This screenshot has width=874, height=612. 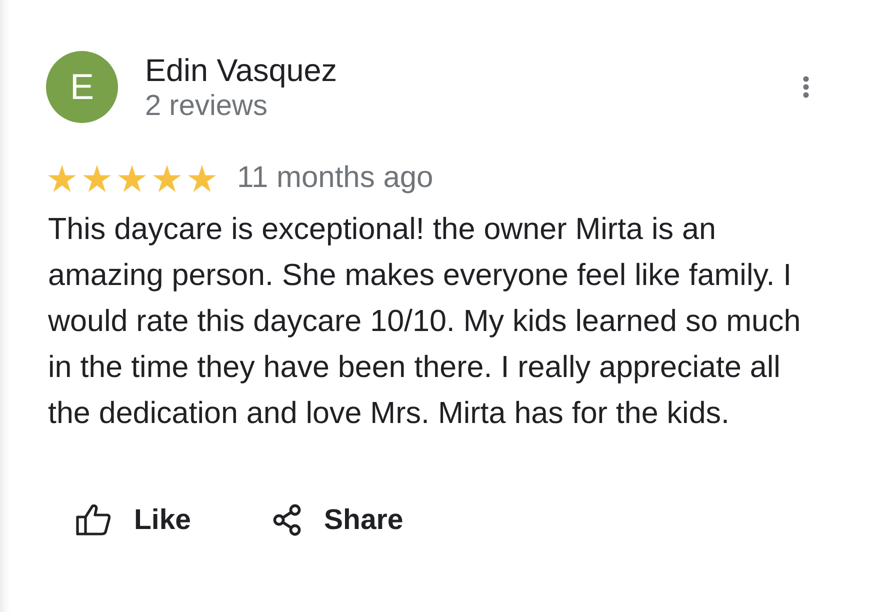 I want to click on like-button: Like, so click(x=134, y=520).